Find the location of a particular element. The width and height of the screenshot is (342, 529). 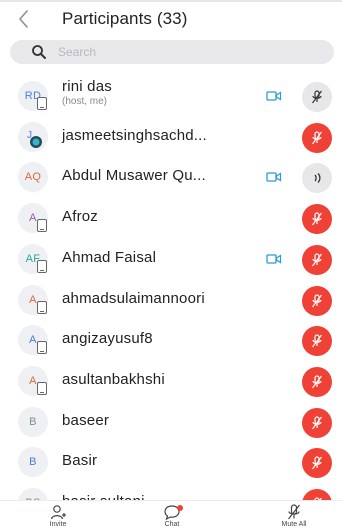

mute-all-label: Mute All is located at coordinates (294, 524).